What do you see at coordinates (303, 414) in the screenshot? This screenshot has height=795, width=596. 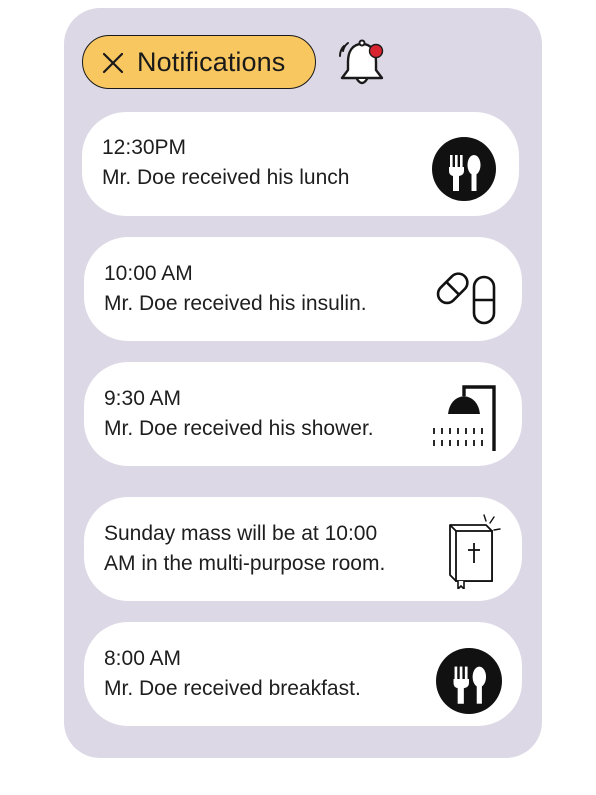 I see `notification-card: 9:30 AM Mr. Doe received his shower.` at bounding box center [303, 414].